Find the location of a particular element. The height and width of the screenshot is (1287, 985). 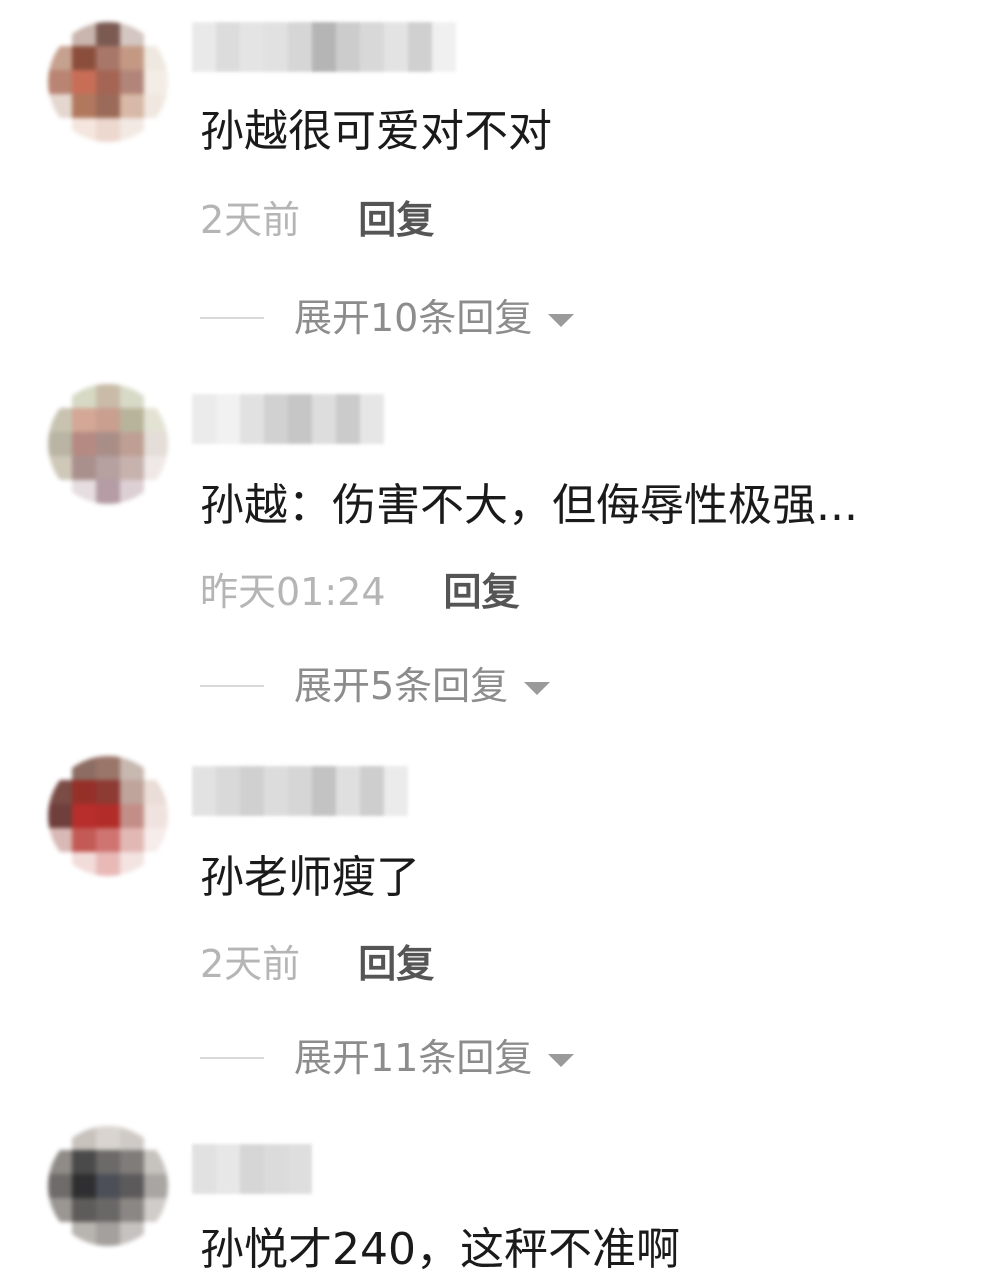

expand-replies-button: 展开11条回复 is located at coordinates (387, 1058).